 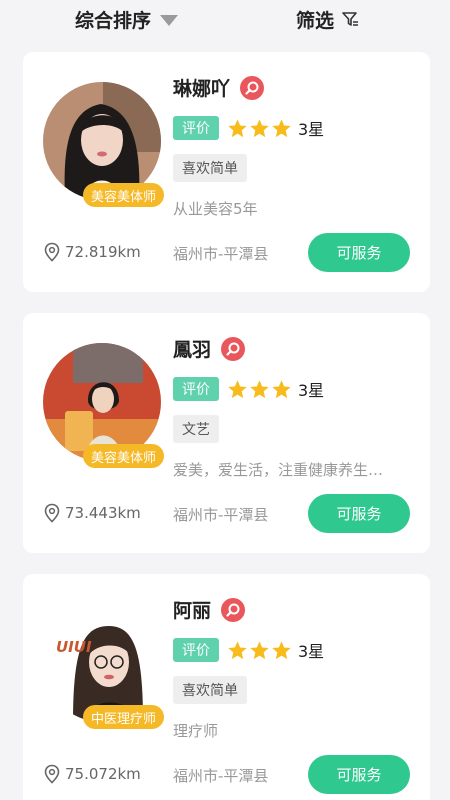 What do you see at coordinates (215, 209) in the screenshot?
I see `description: 从业美容5年` at bounding box center [215, 209].